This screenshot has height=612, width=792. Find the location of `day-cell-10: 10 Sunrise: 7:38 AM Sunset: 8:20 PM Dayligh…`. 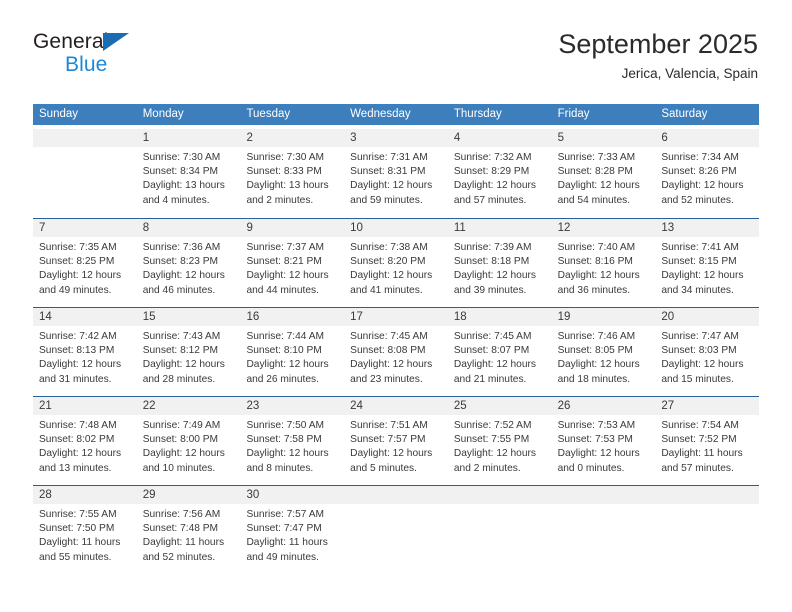

day-cell-10: 10 Sunrise: 7:38 AM Sunset: 8:20 PM Dayligh… is located at coordinates (396, 263).